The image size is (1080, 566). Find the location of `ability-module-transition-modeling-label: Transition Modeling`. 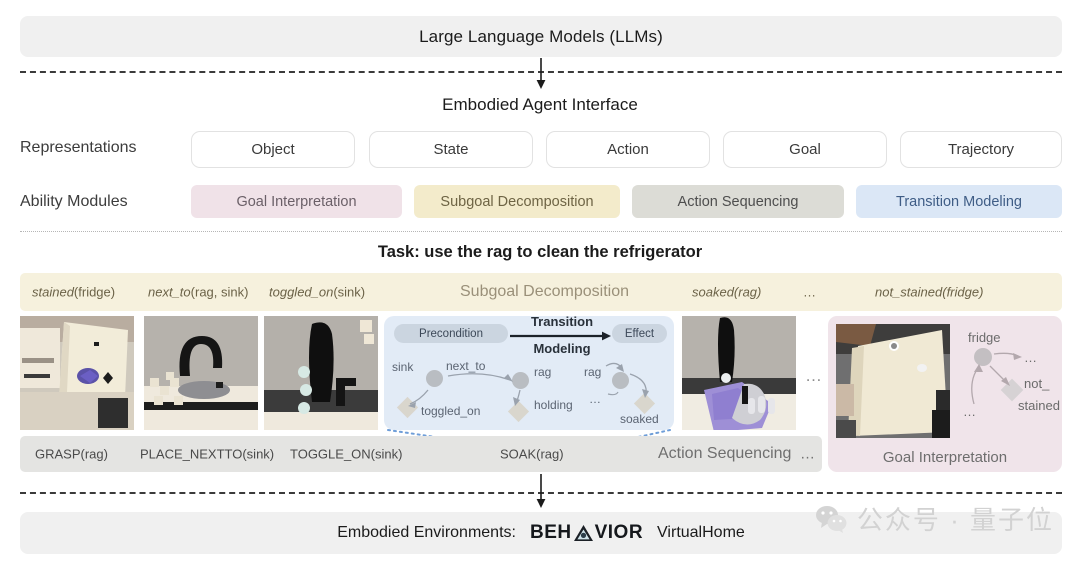

ability-module-transition-modeling-label: Transition Modeling is located at coordinates (959, 201).